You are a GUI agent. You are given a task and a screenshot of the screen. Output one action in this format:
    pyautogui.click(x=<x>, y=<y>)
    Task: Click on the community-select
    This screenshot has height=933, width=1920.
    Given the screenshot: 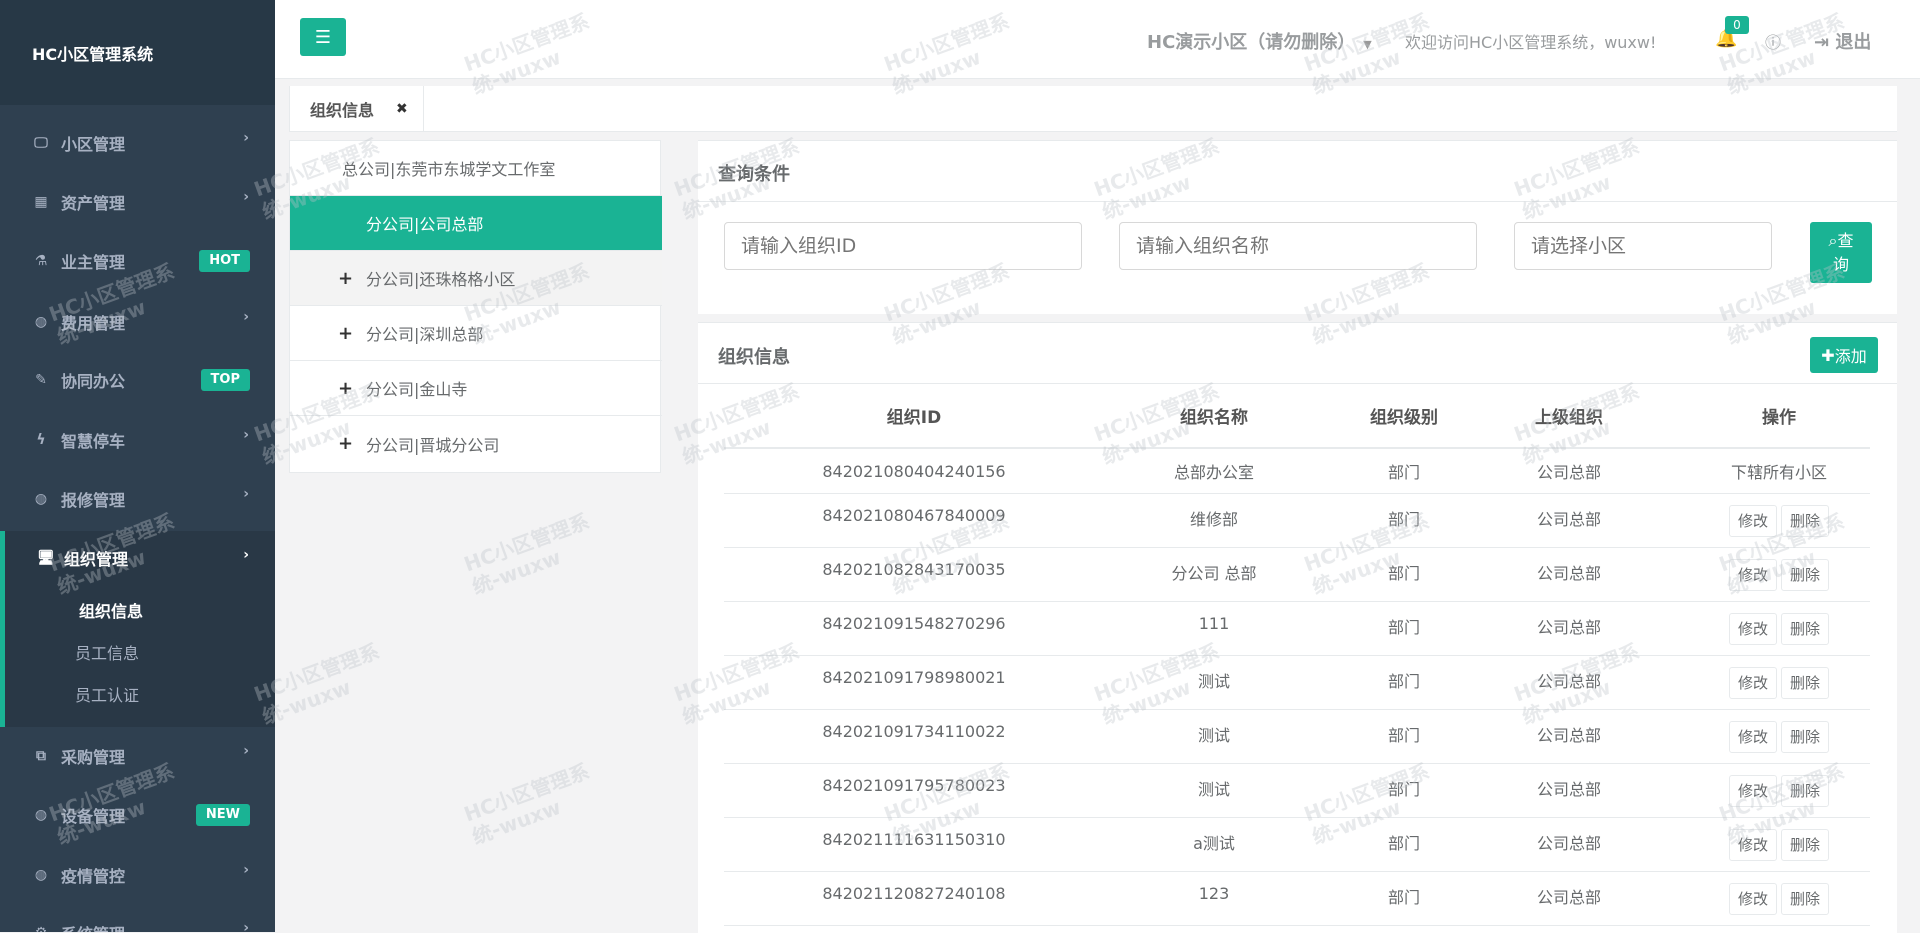 What is the action you would take?
    pyautogui.click(x=1643, y=246)
    